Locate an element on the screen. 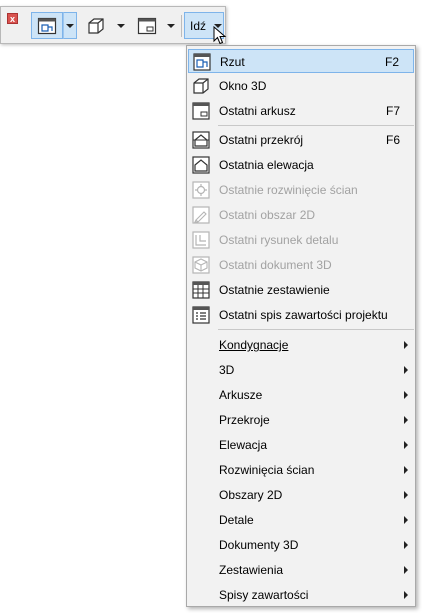 This screenshot has width=422, height=613. close-icon: x is located at coordinates (12, 18).